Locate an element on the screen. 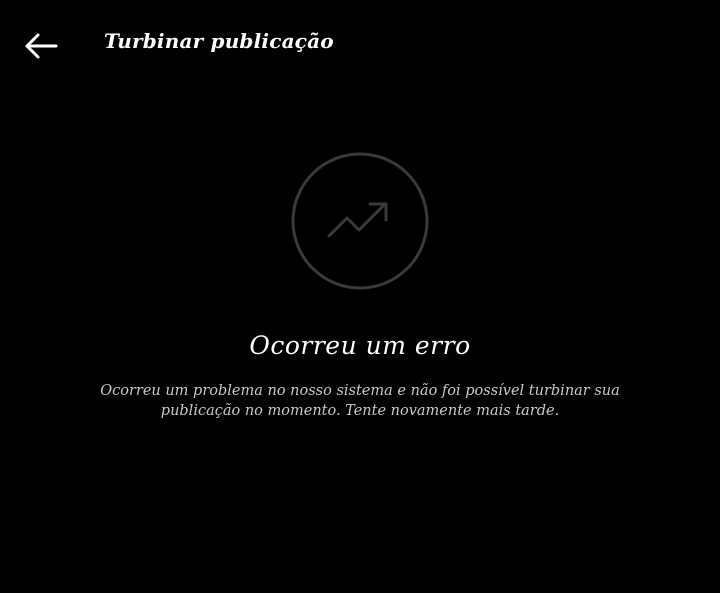  arrow-left-icon is located at coordinates (41, 46).